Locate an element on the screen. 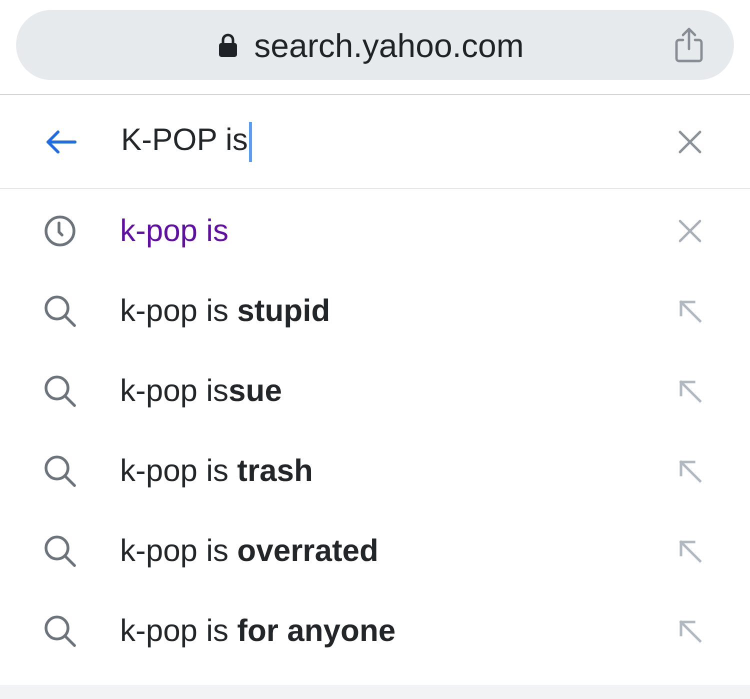 The width and height of the screenshot is (750, 699). suggestion-link: k-pop is overrated is located at coordinates (249, 551).